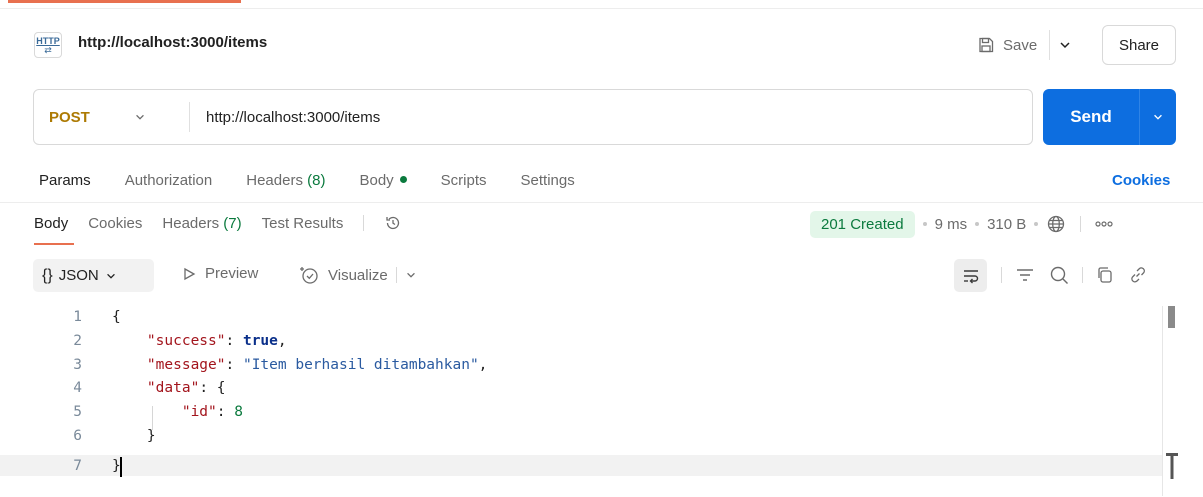 This screenshot has height=497, width=1203. Describe the element at coordinates (186, 387) in the screenshot. I see `code-text: "data": {` at that location.